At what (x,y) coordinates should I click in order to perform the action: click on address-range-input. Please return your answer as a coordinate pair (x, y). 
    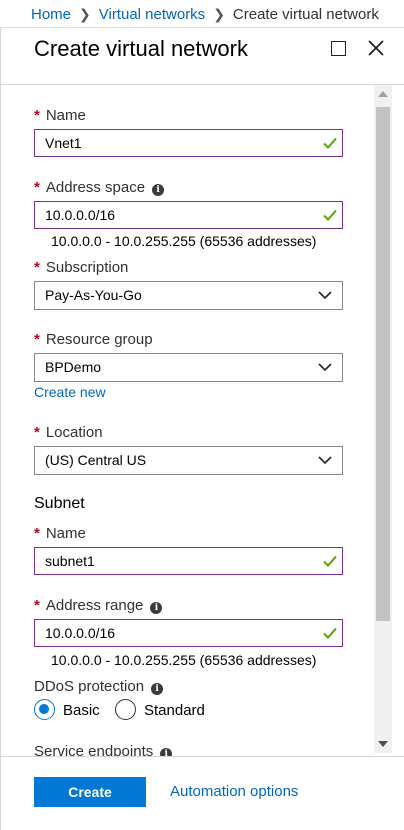
    Looking at the image, I should click on (170, 633).